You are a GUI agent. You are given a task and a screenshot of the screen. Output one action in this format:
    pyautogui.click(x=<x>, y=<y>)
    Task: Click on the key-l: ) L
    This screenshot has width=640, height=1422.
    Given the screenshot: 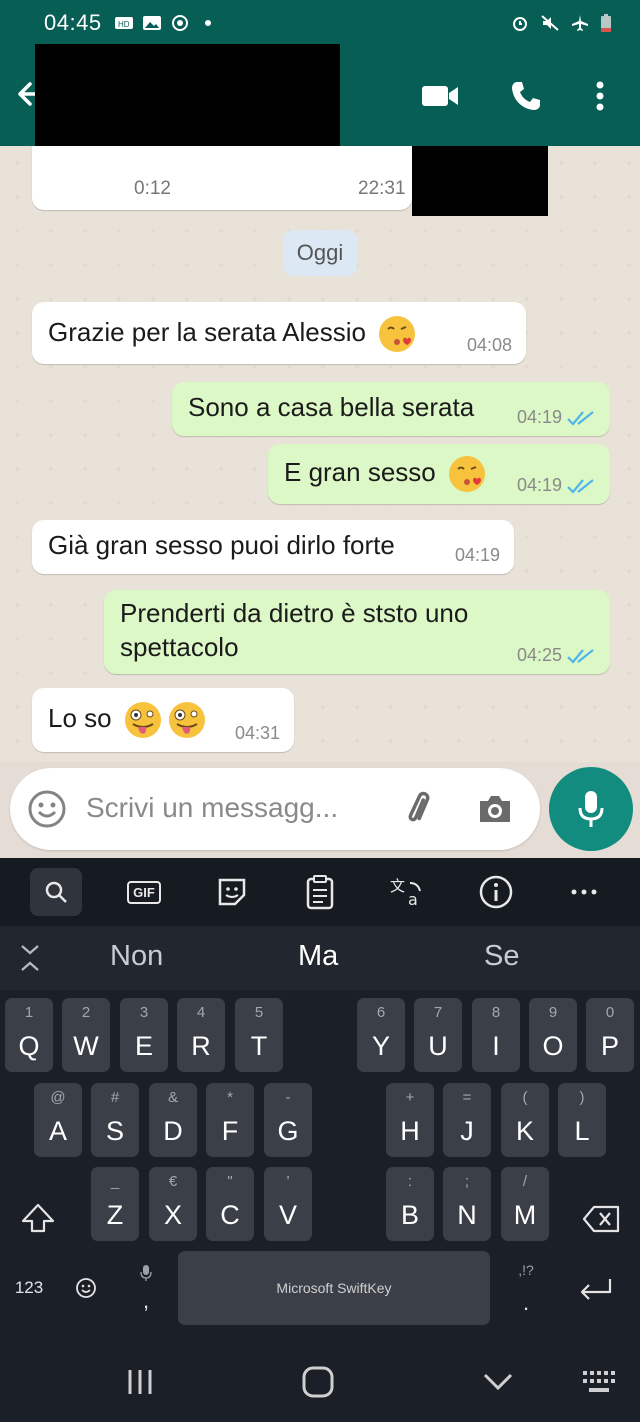 What is the action you would take?
    pyautogui.click(x=582, y=1120)
    